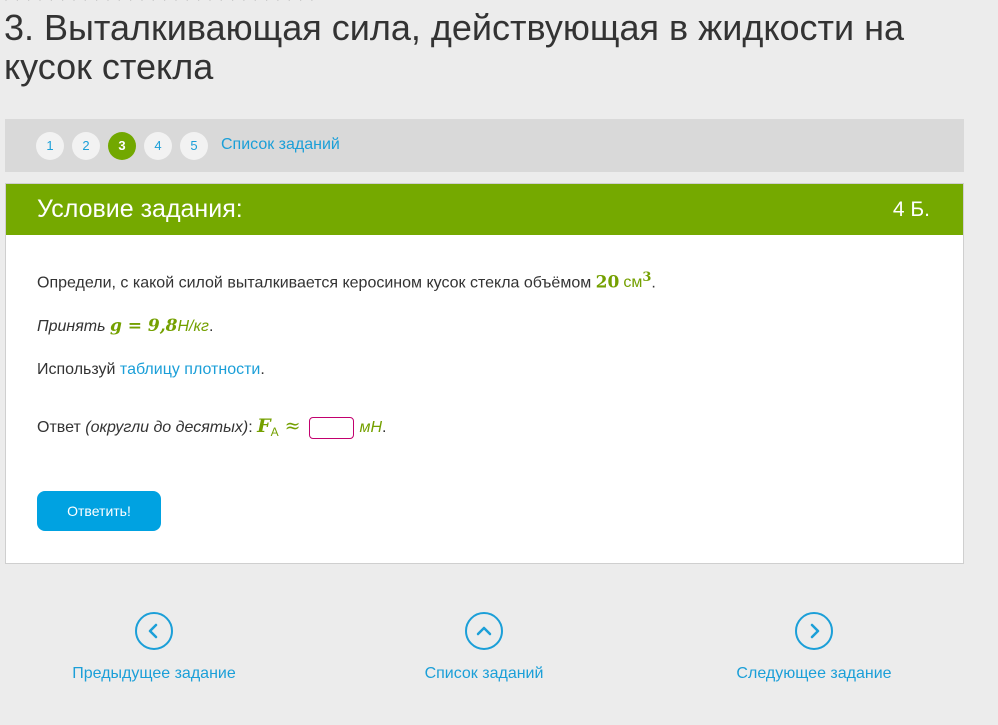 This screenshot has width=998, height=725. Describe the element at coordinates (211, 326) in the screenshot. I see `given-period: .` at that location.